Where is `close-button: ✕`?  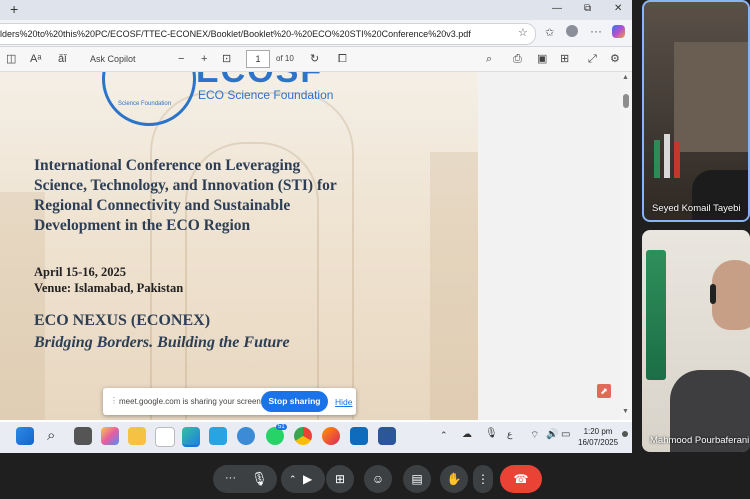
close-button: ✕ is located at coordinates (618, 8).